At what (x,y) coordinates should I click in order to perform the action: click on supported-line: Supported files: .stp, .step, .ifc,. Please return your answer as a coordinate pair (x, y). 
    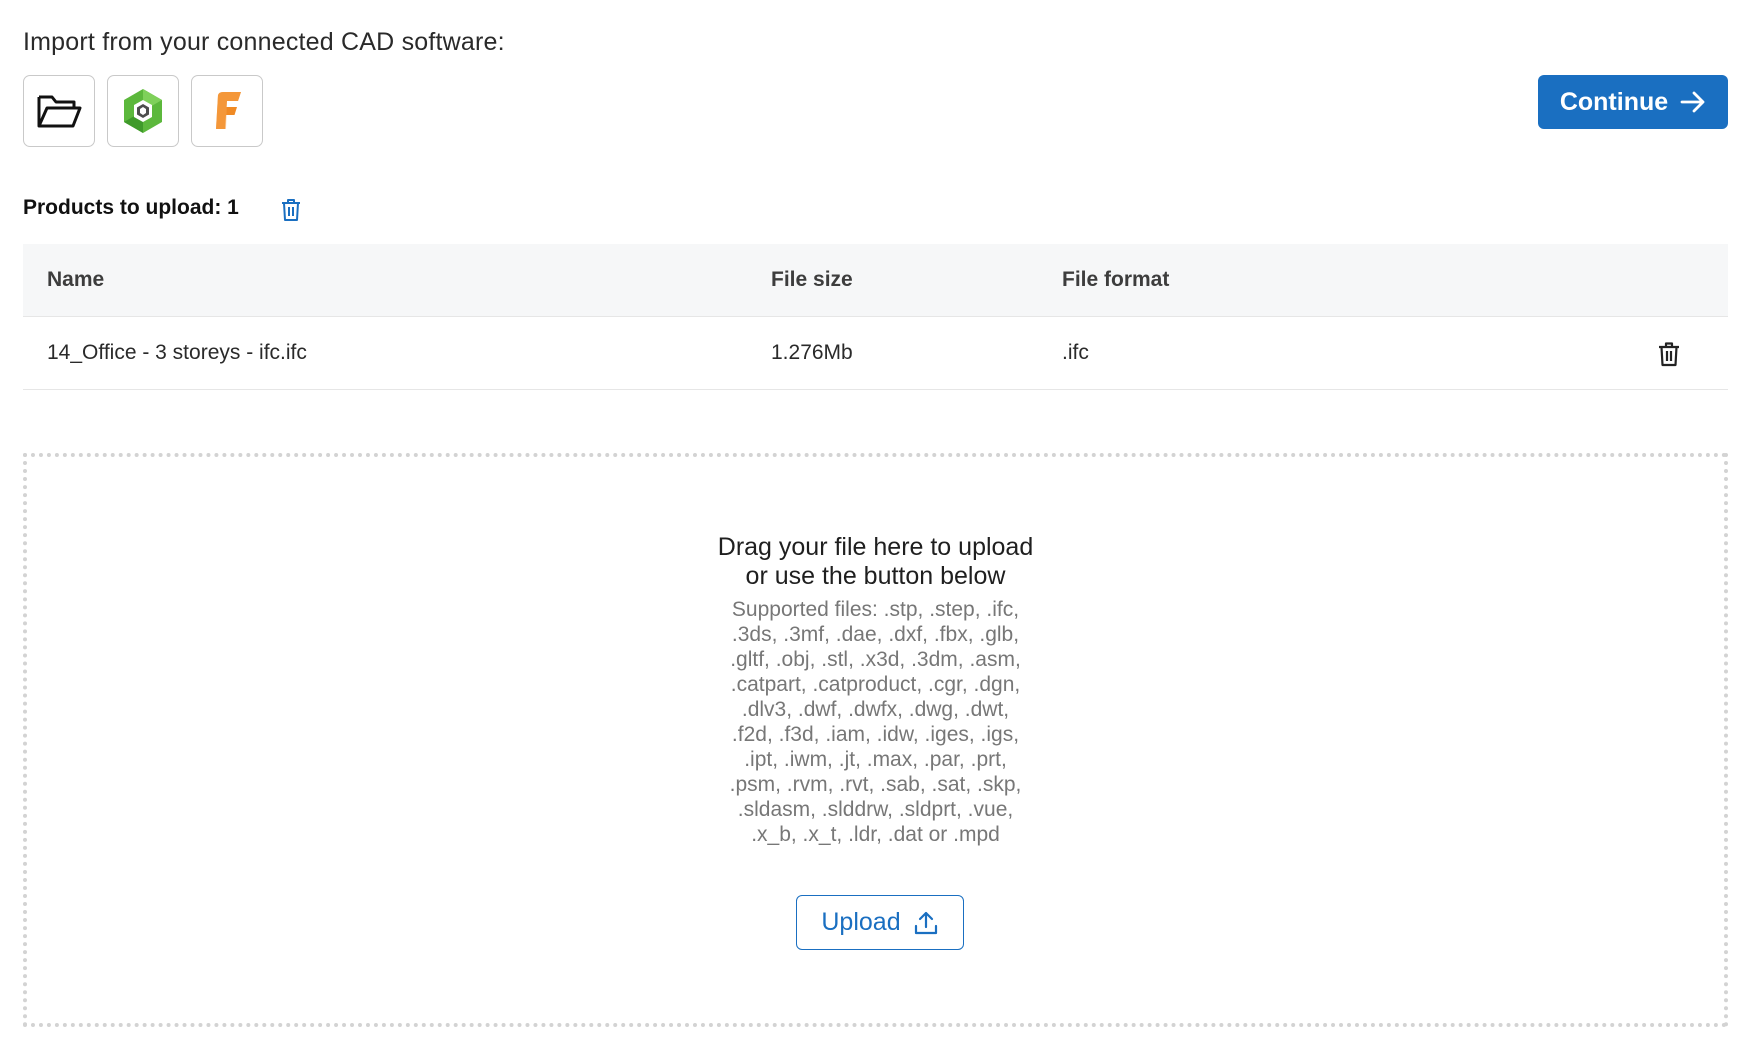
    Looking at the image, I should click on (875, 609).